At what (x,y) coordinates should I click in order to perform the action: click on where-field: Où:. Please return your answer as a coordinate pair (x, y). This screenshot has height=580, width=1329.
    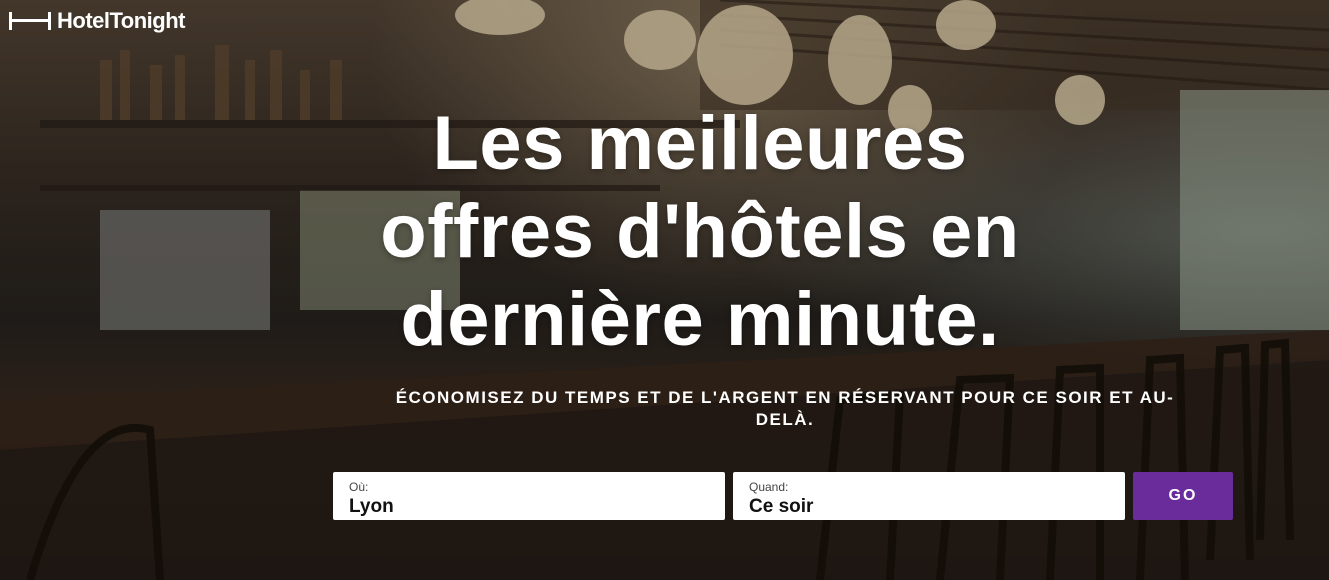
    Looking at the image, I should click on (529, 496).